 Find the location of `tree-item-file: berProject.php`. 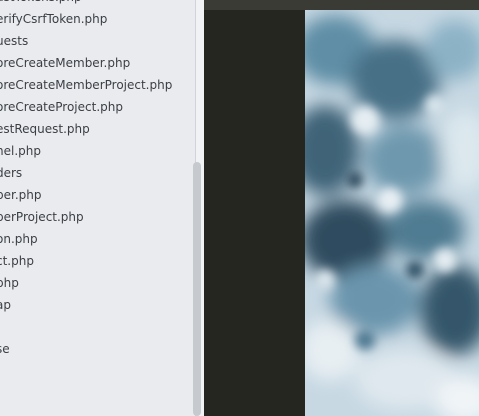

tree-item-file: berProject.php is located at coordinates (86, 217).